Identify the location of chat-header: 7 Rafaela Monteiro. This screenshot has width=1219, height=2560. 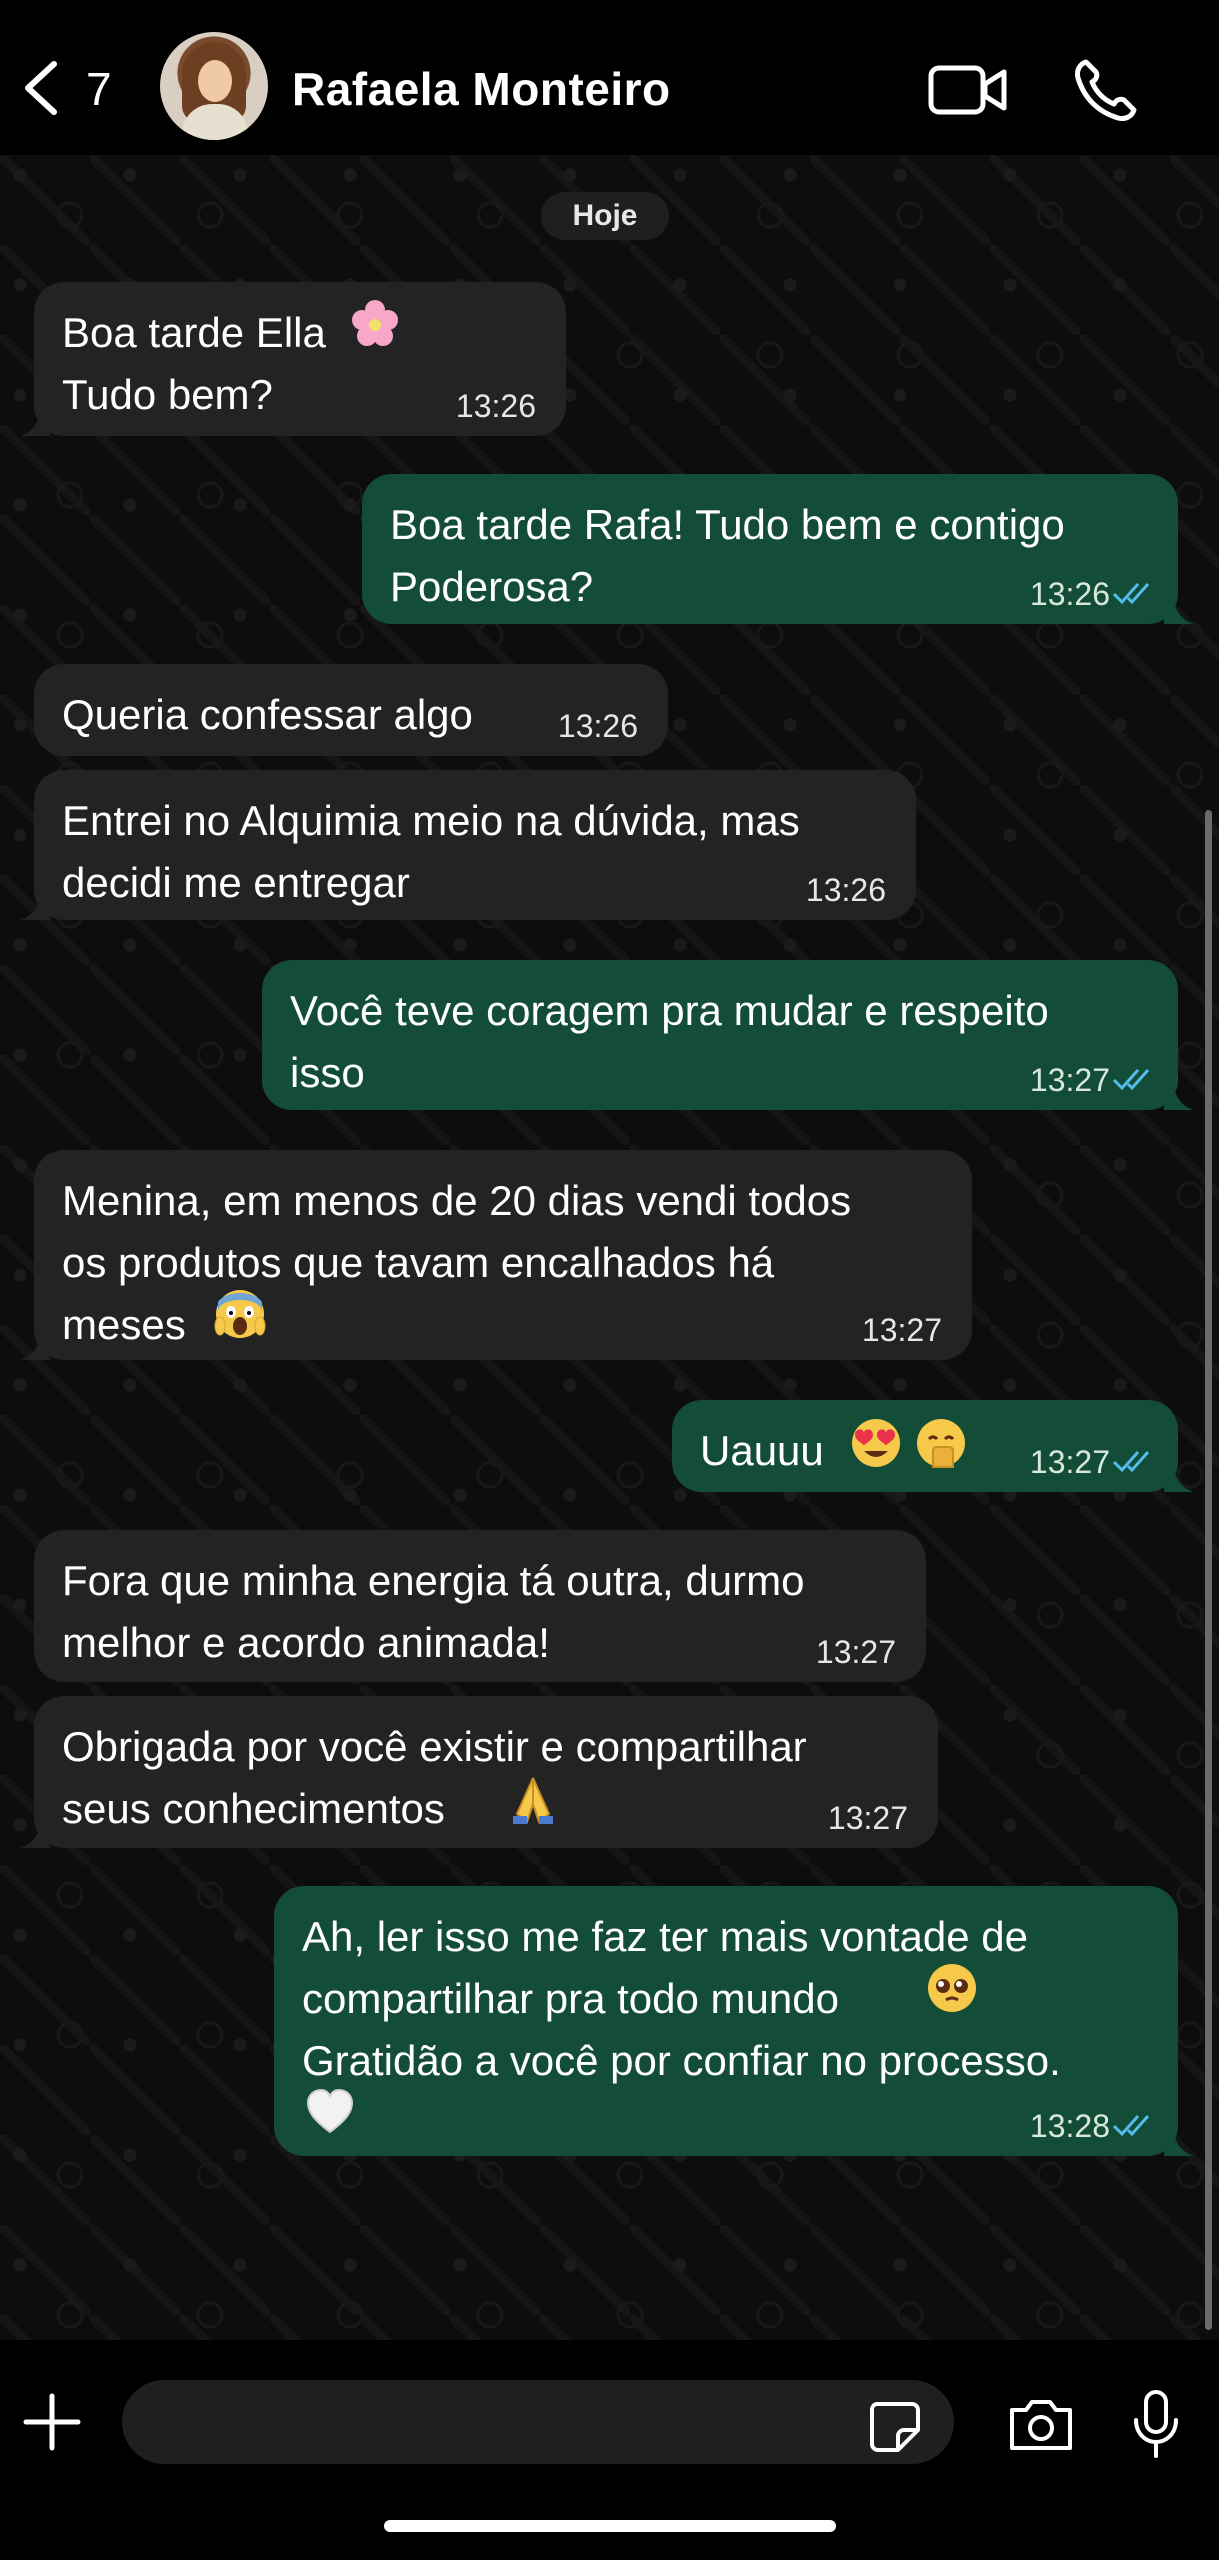
(609, 77).